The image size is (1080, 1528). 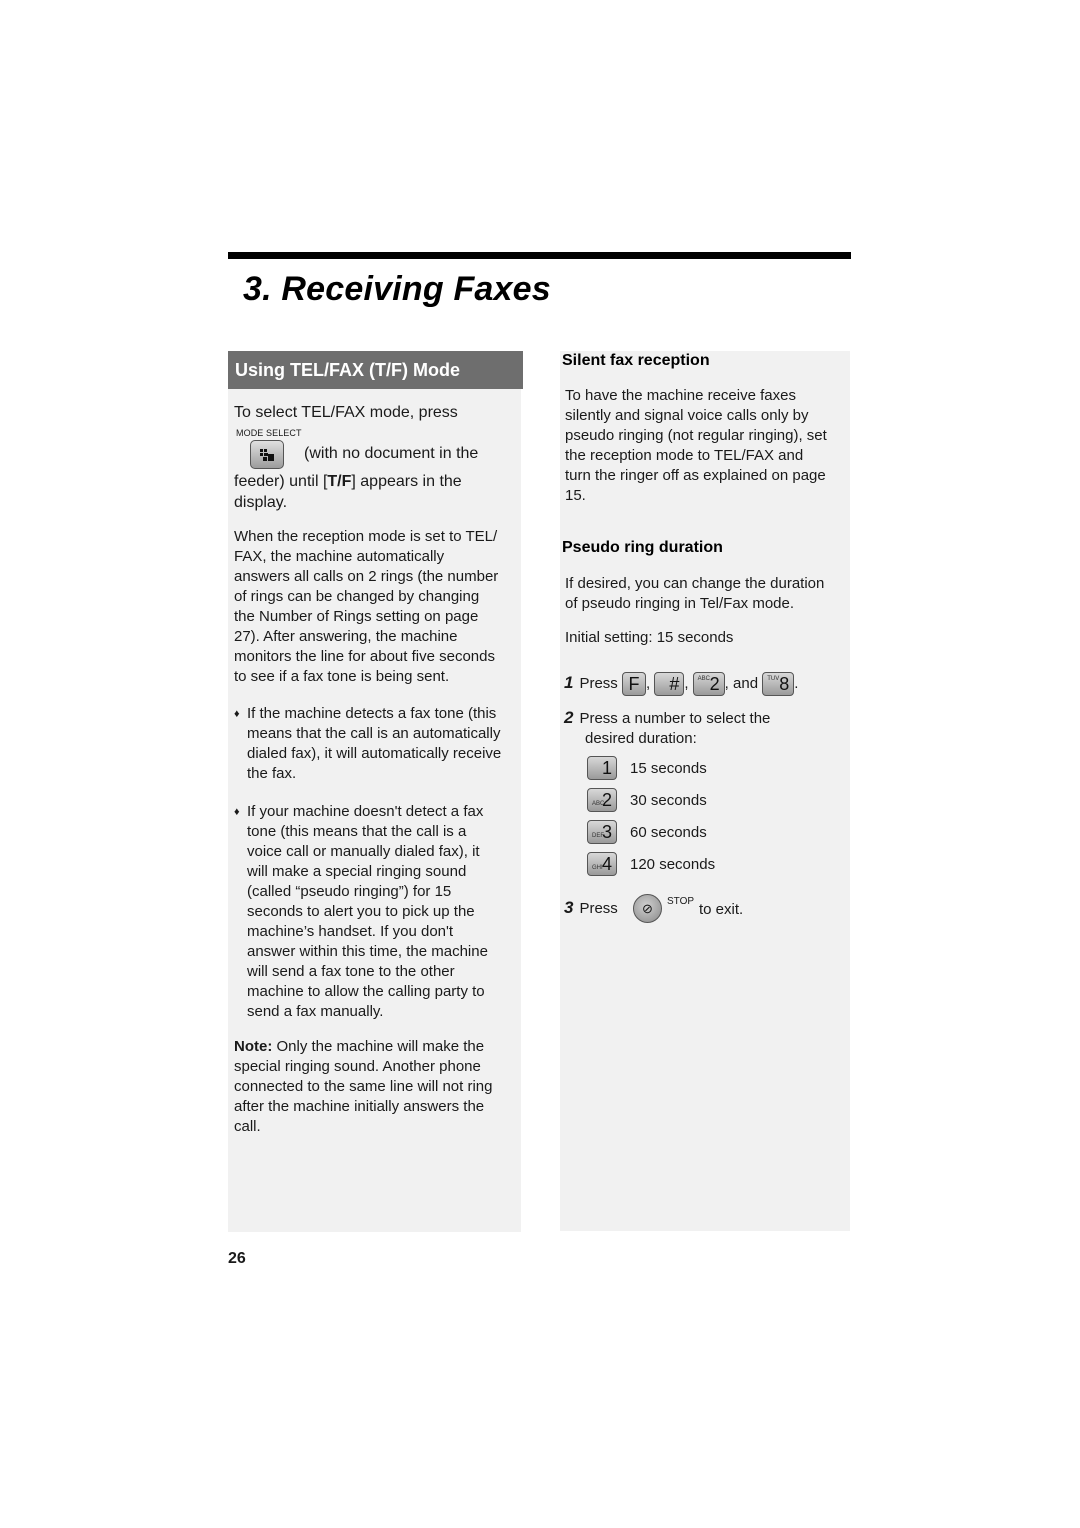 I want to click on option-15-seconds: 15 seconds, so click(x=668, y=768).